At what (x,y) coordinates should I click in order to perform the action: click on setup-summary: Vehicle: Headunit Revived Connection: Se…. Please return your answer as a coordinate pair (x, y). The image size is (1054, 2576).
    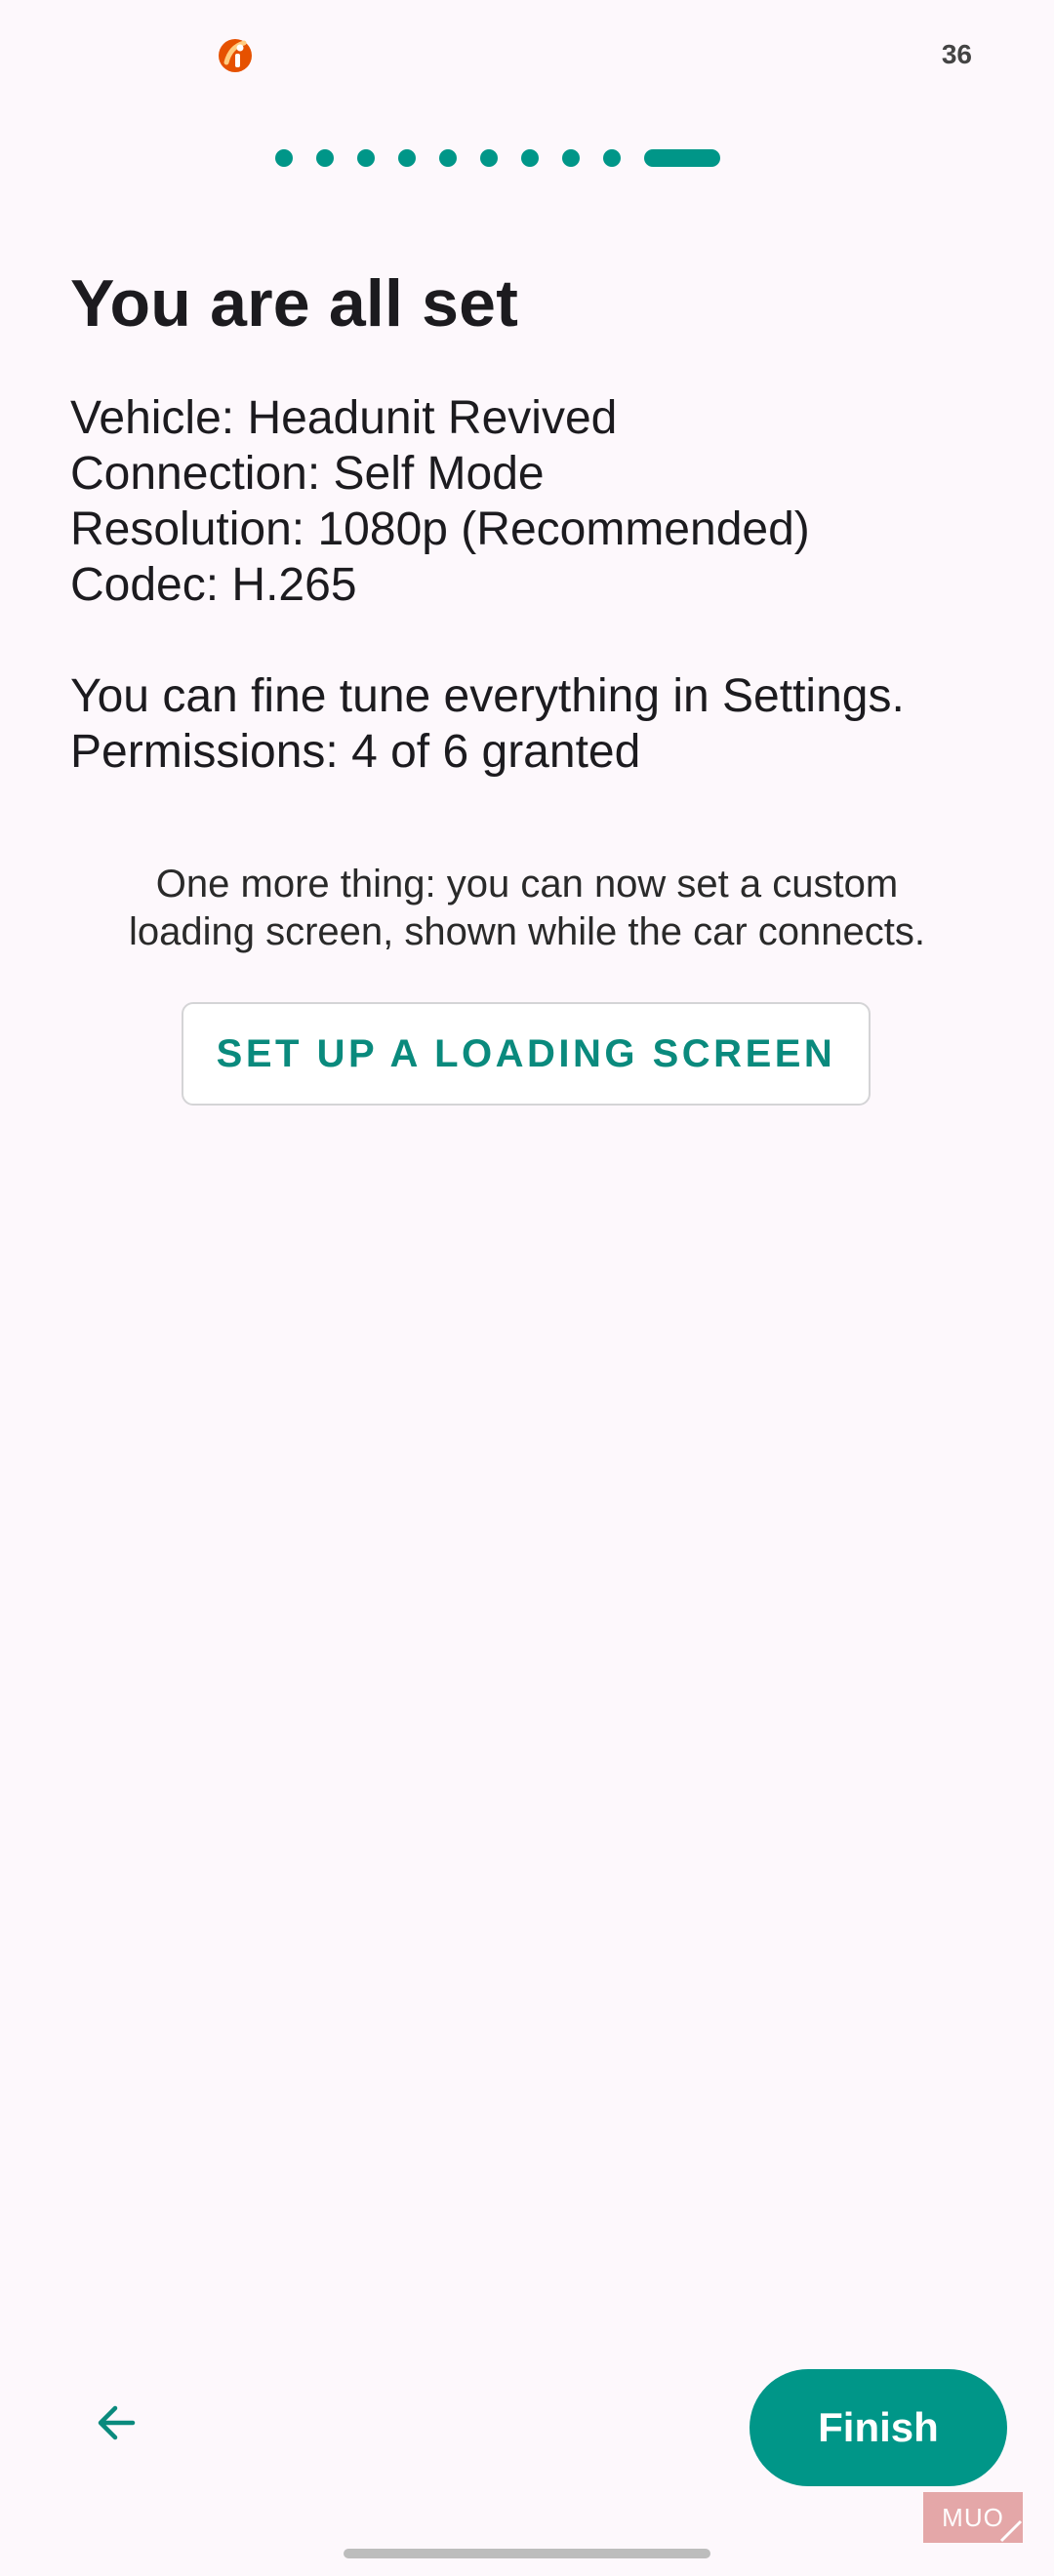
    Looking at the image, I should click on (538, 585).